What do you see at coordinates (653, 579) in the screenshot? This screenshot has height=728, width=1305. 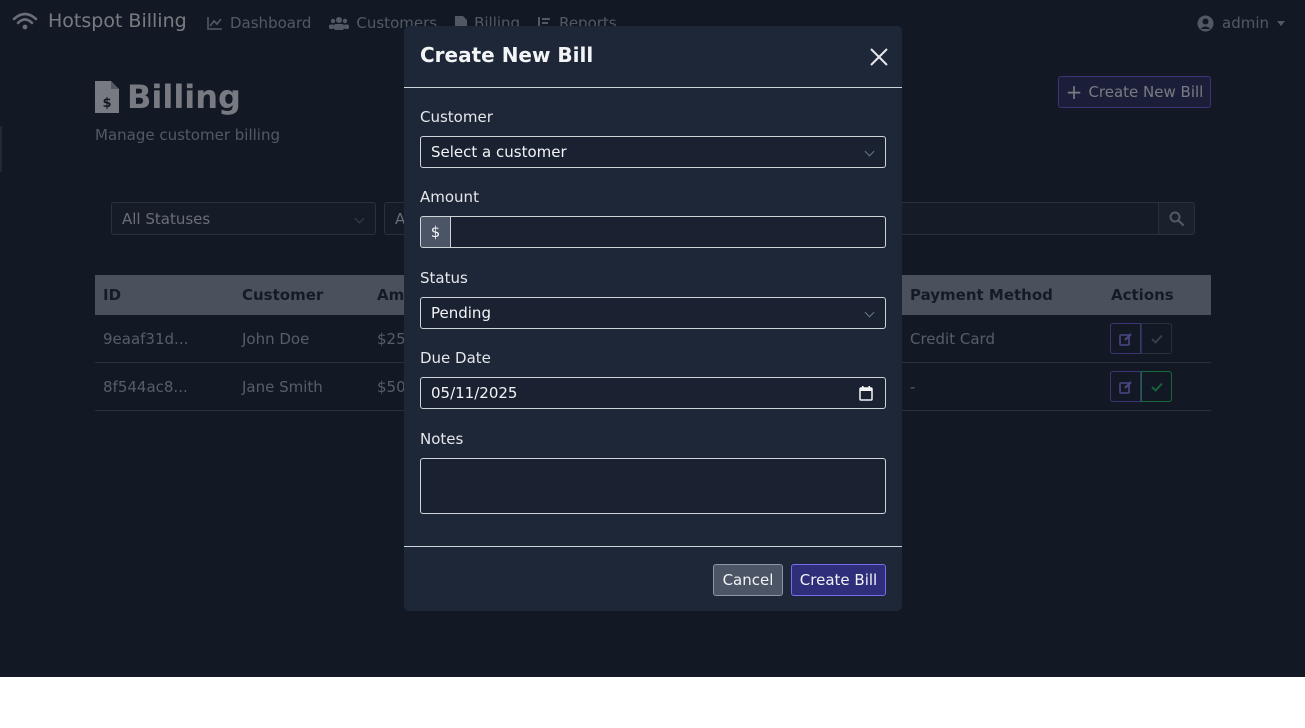 I see `modal-footer: Cancel Create Bill` at bounding box center [653, 579].